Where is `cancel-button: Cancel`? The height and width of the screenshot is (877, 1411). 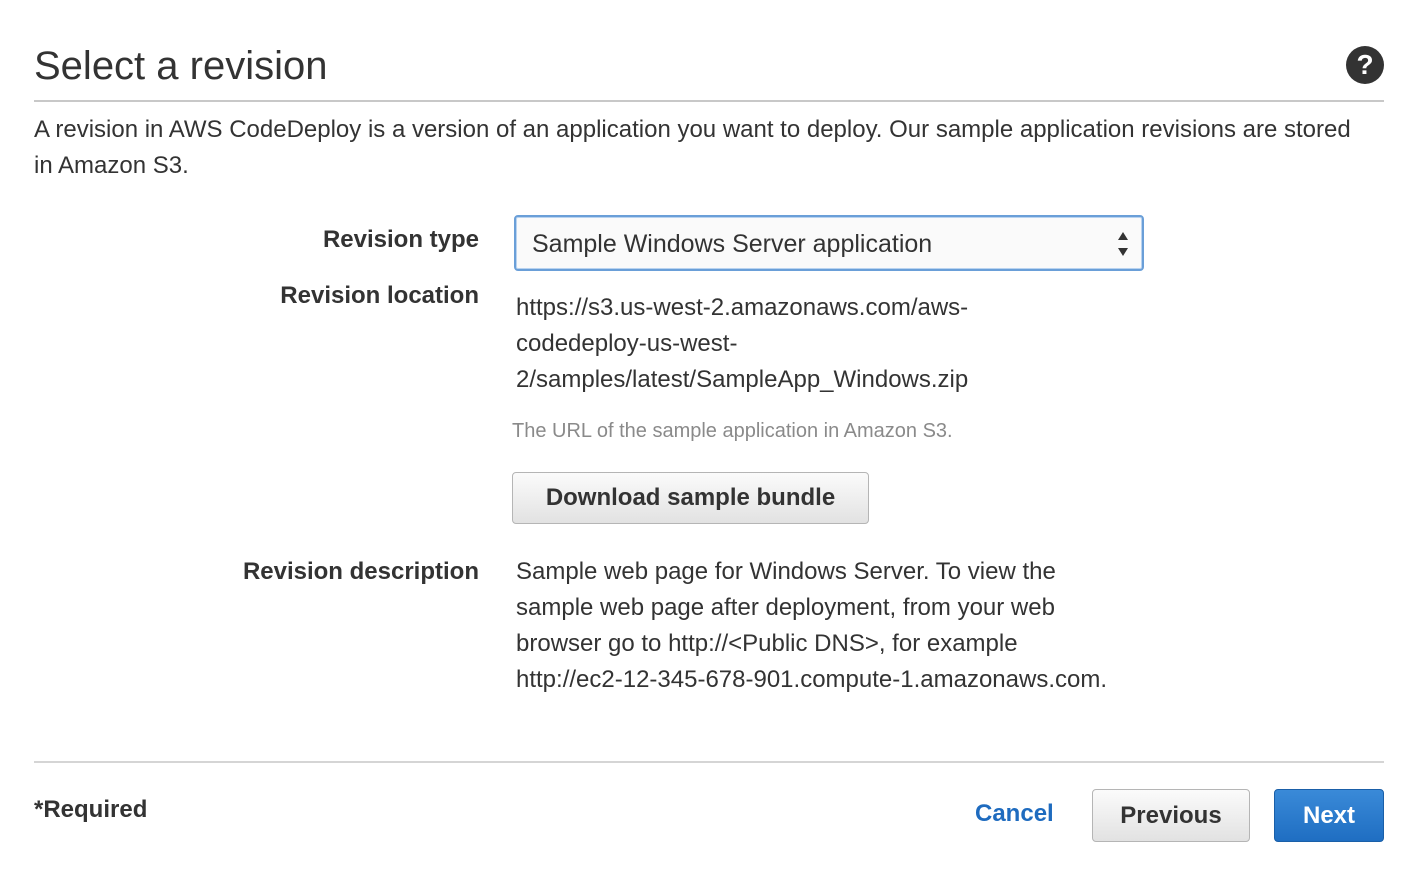 cancel-button: Cancel is located at coordinates (1014, 814).